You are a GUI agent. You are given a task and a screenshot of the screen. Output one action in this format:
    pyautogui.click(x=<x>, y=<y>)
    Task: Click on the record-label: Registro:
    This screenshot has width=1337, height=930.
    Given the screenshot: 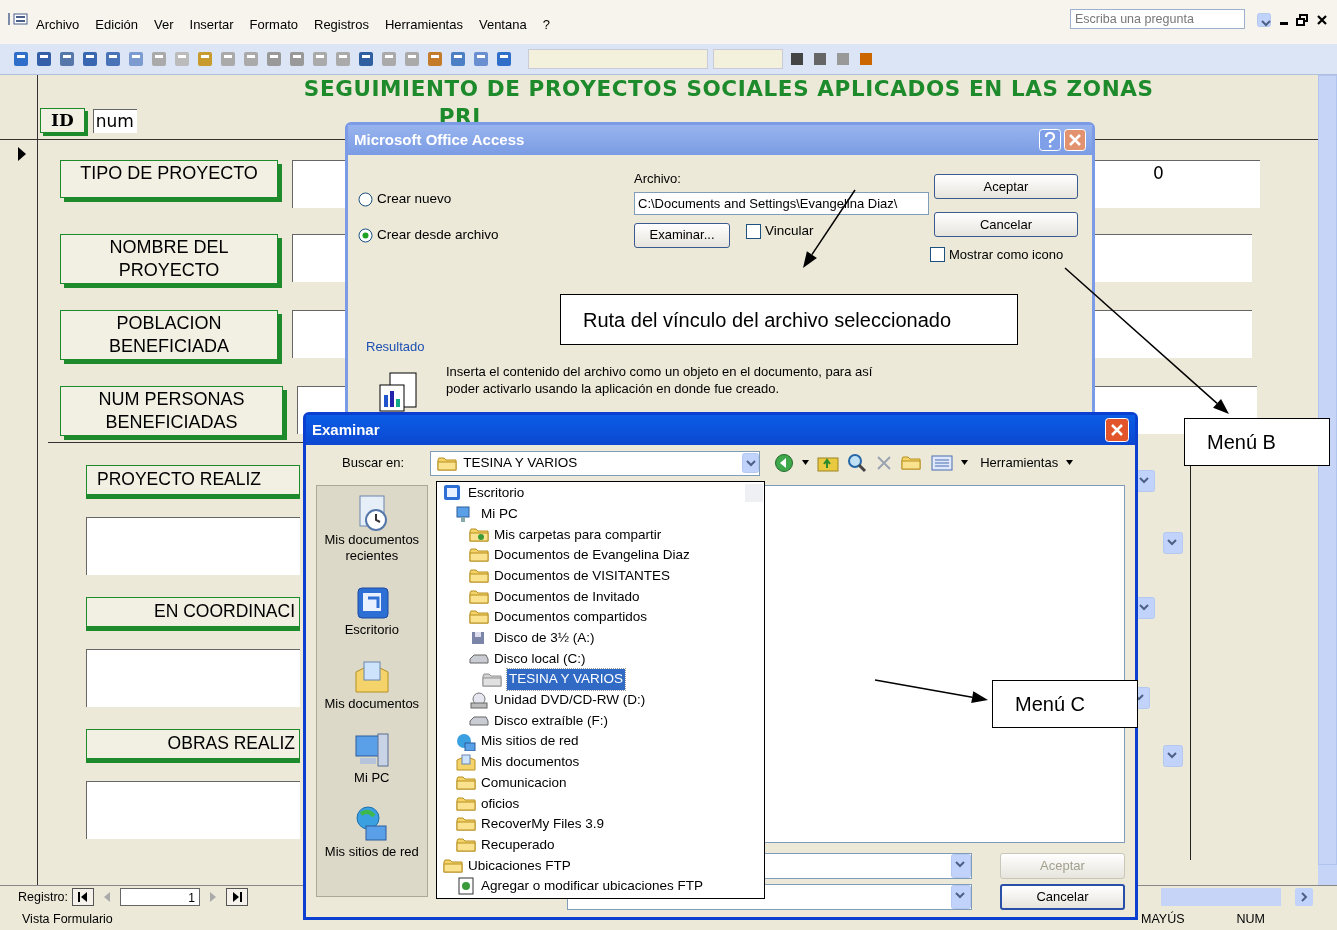 What is the action you would take?
    pyautogui.click(x=43, y=897)
    